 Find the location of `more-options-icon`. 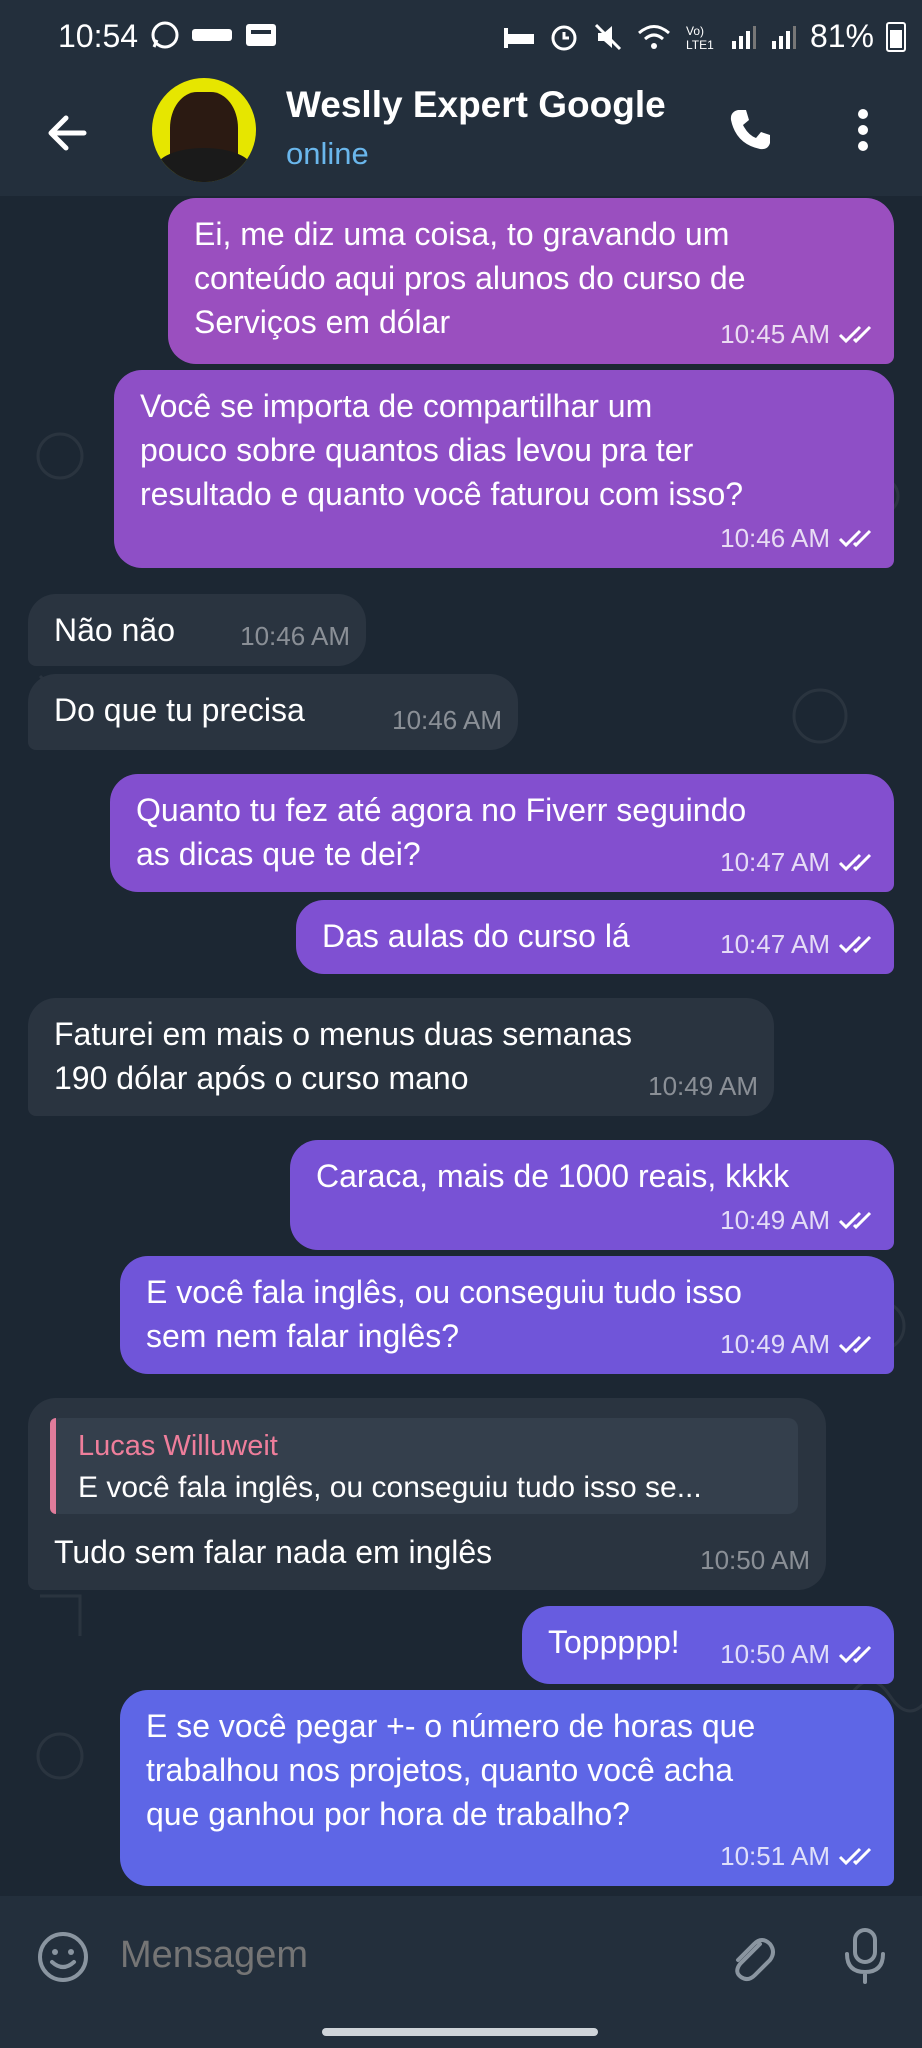

more-options-icon is located at coordinates (863, 130).